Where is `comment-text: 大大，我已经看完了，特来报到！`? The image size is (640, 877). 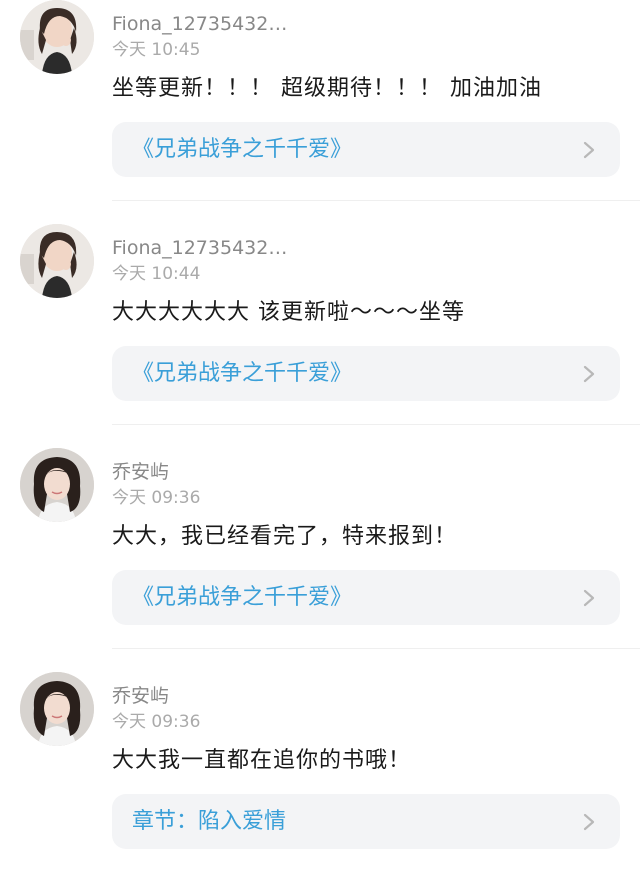
comment-text: 大大，我已经看完了，特来报到！ is located at coordinates (285, 536).